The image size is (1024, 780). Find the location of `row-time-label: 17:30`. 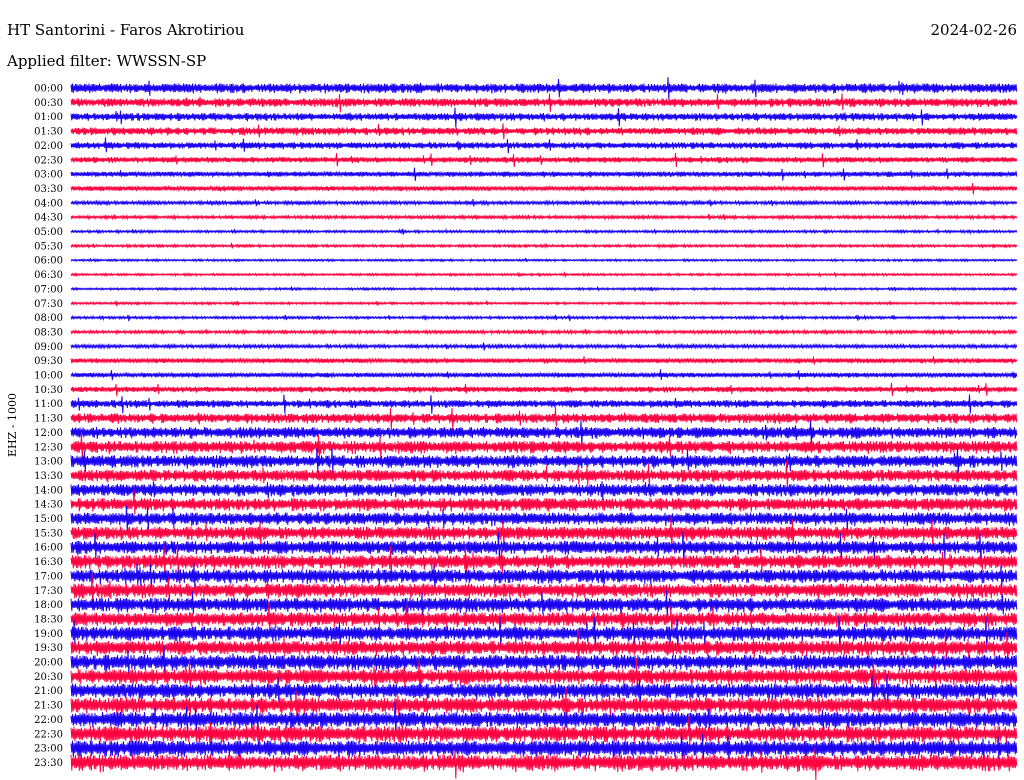

row-time-label: 17:30 is located at coordinates (48, 591).